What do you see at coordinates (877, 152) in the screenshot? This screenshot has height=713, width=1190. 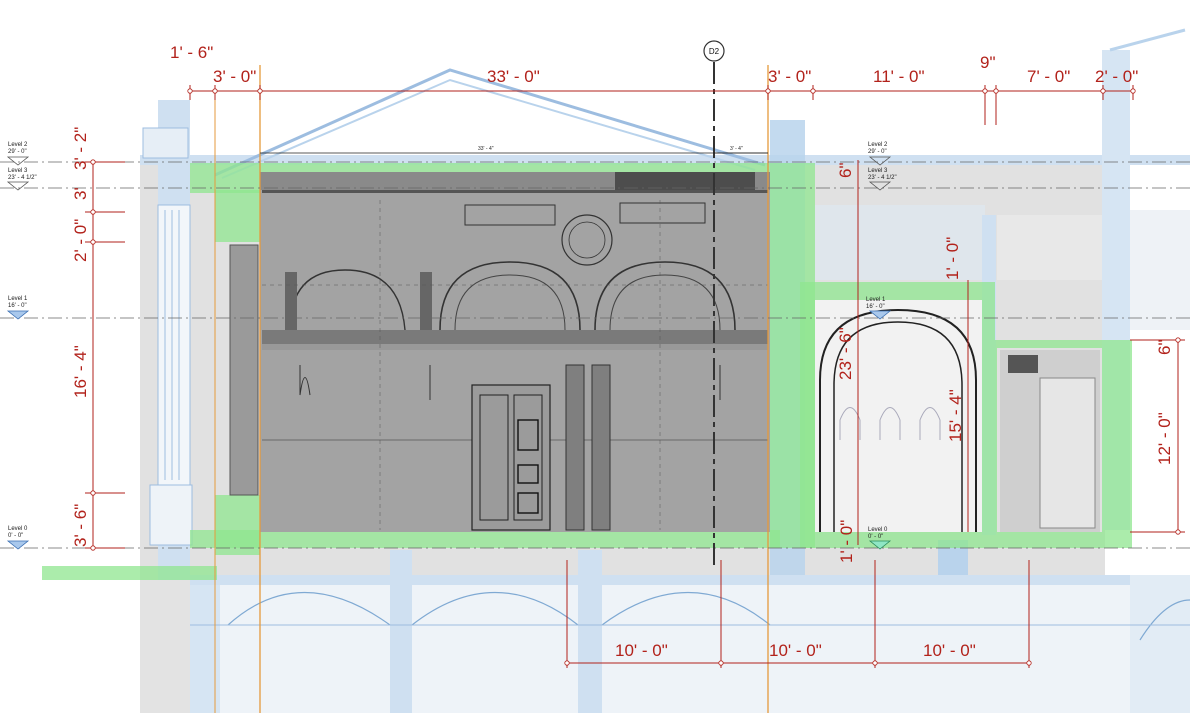 I see `level-2-elev-right: 29' - 0"` at bounding box center [877, 152].